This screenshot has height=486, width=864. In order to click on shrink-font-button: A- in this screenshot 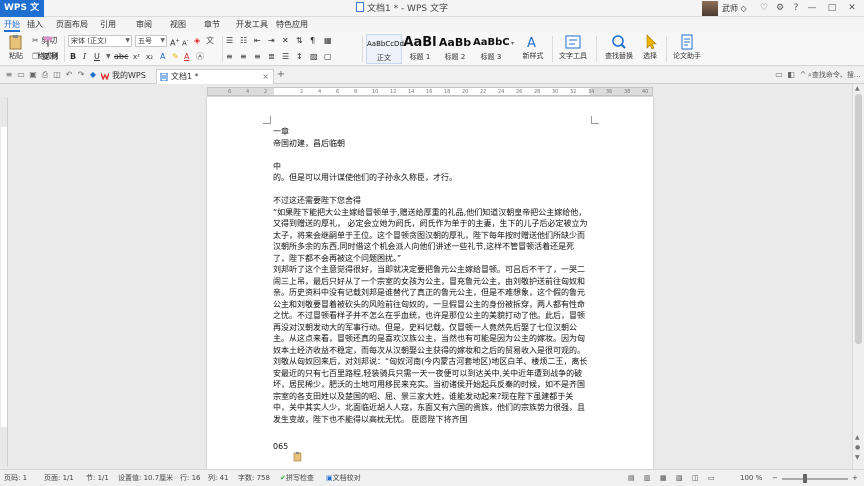, I will do `click(185, 41)`.